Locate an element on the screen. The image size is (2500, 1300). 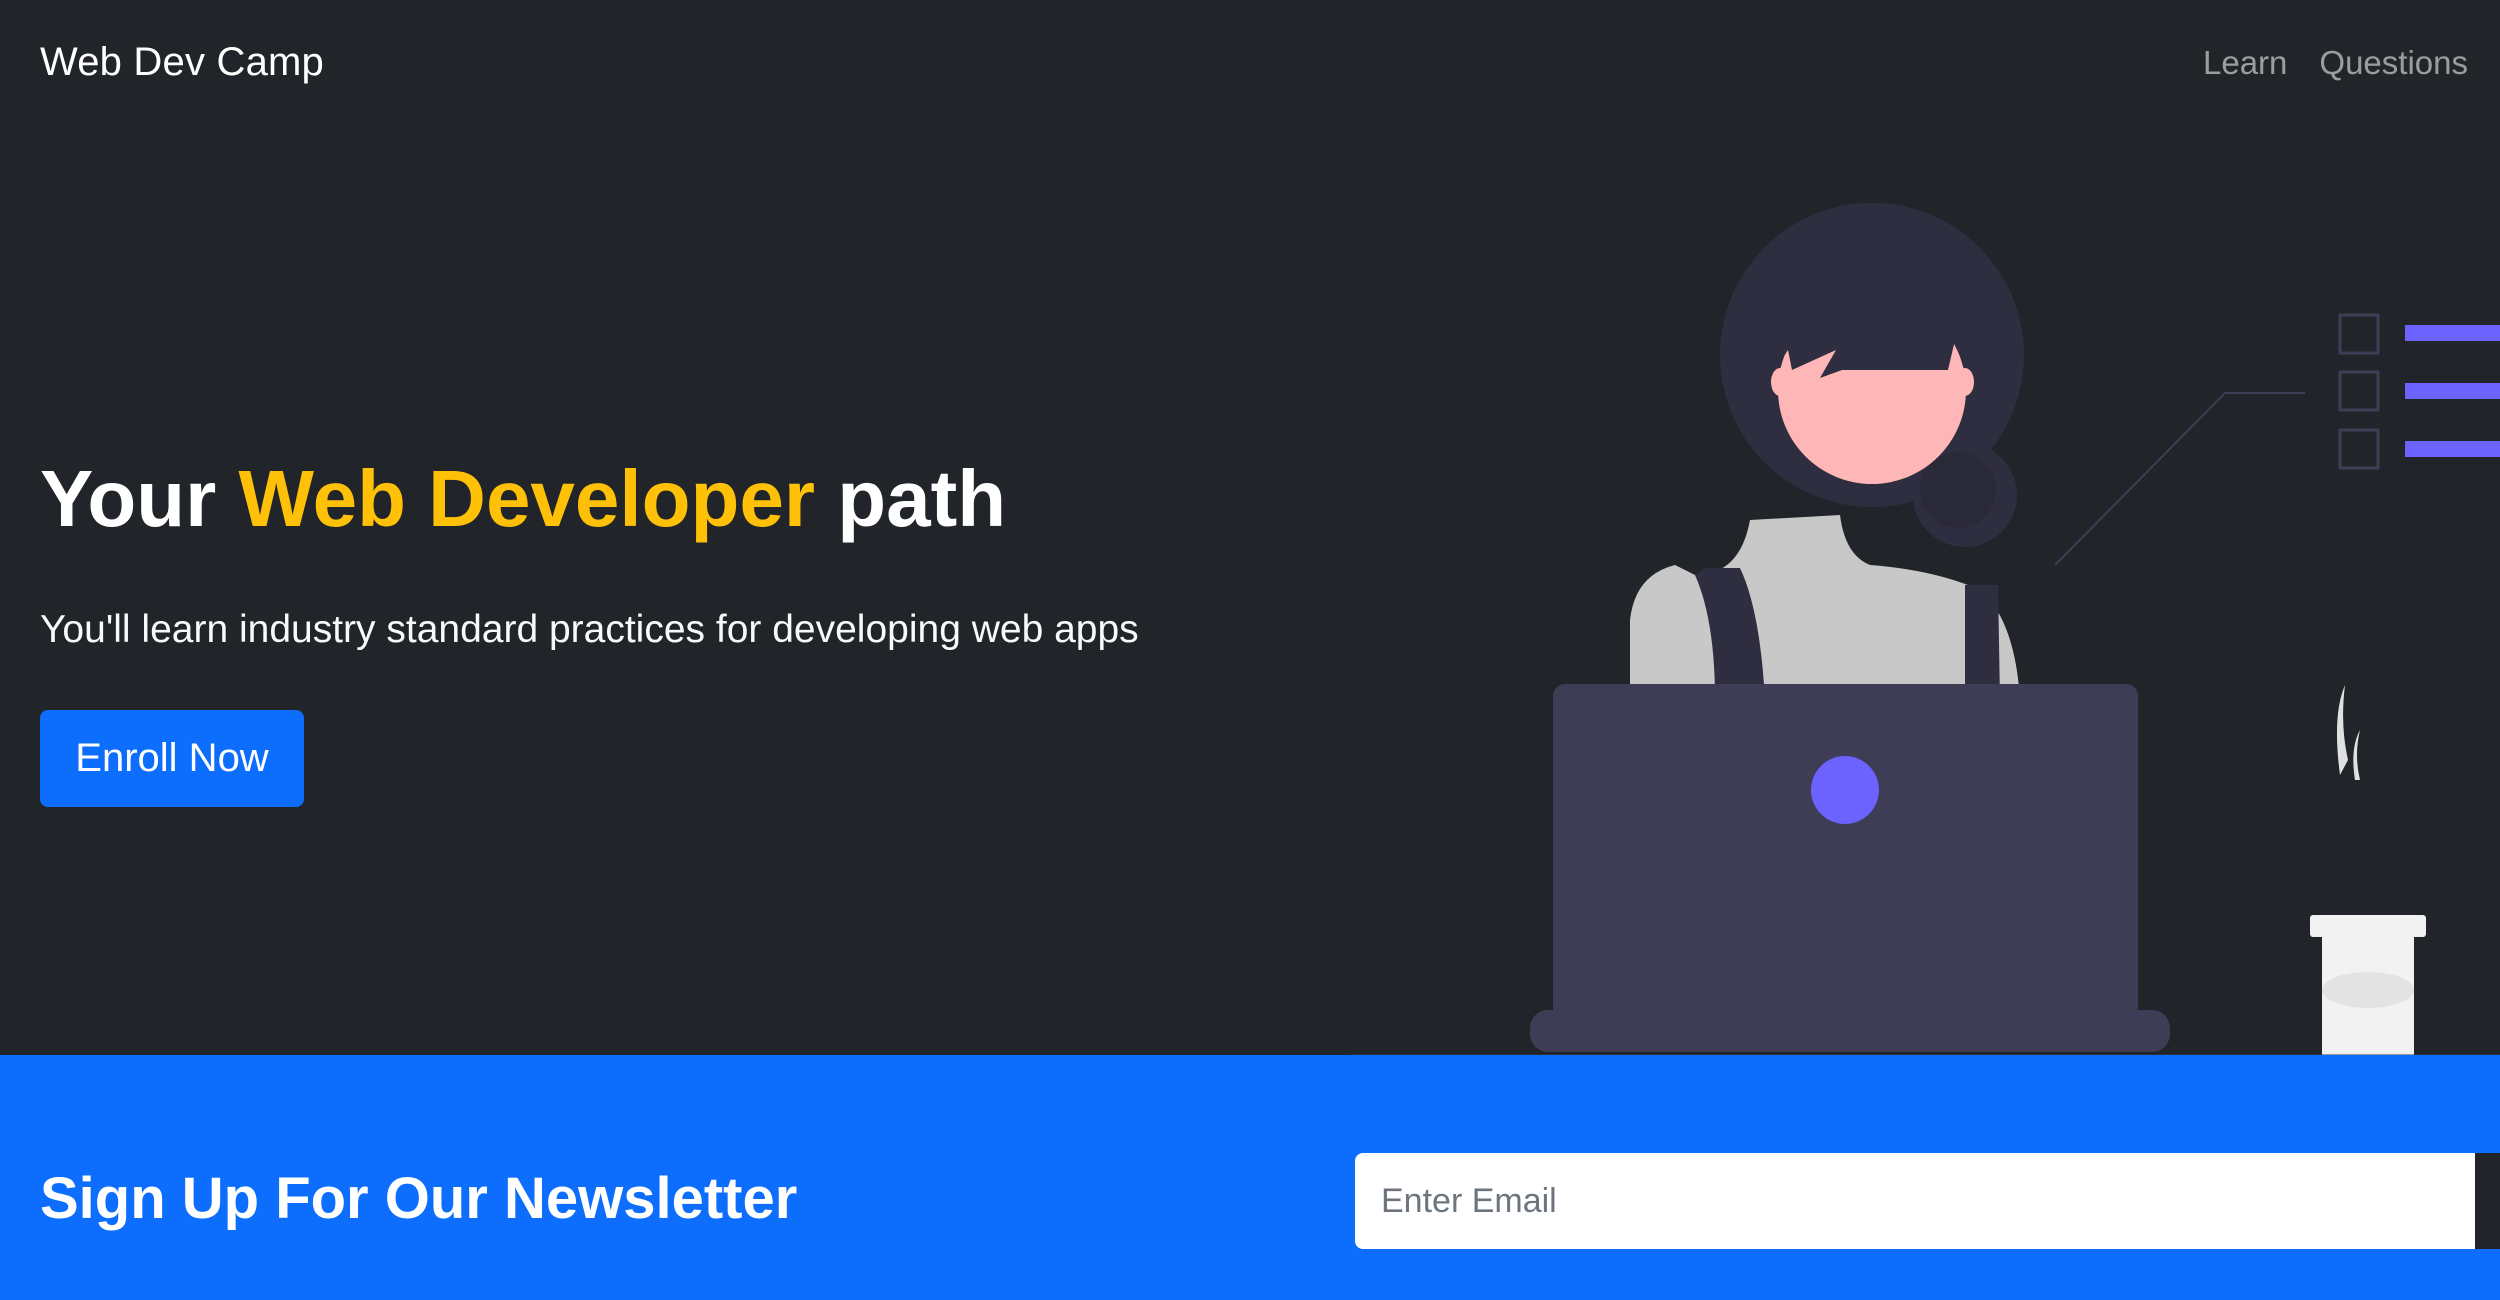
nav-link-questions: Questions is located at coordinates (2393, 63).